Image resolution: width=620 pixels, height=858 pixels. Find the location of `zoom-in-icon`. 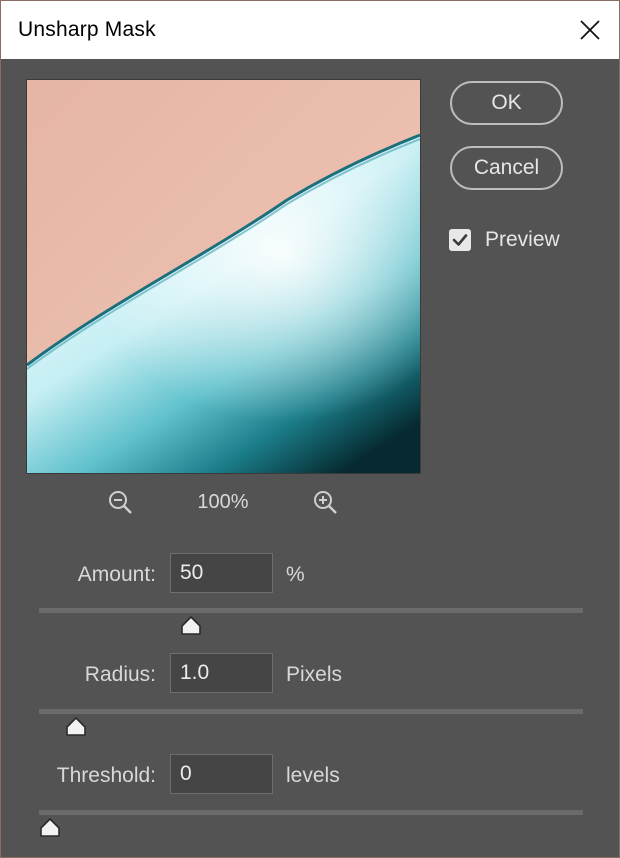

zoom-in-icon is located at coordinates (325, 502).